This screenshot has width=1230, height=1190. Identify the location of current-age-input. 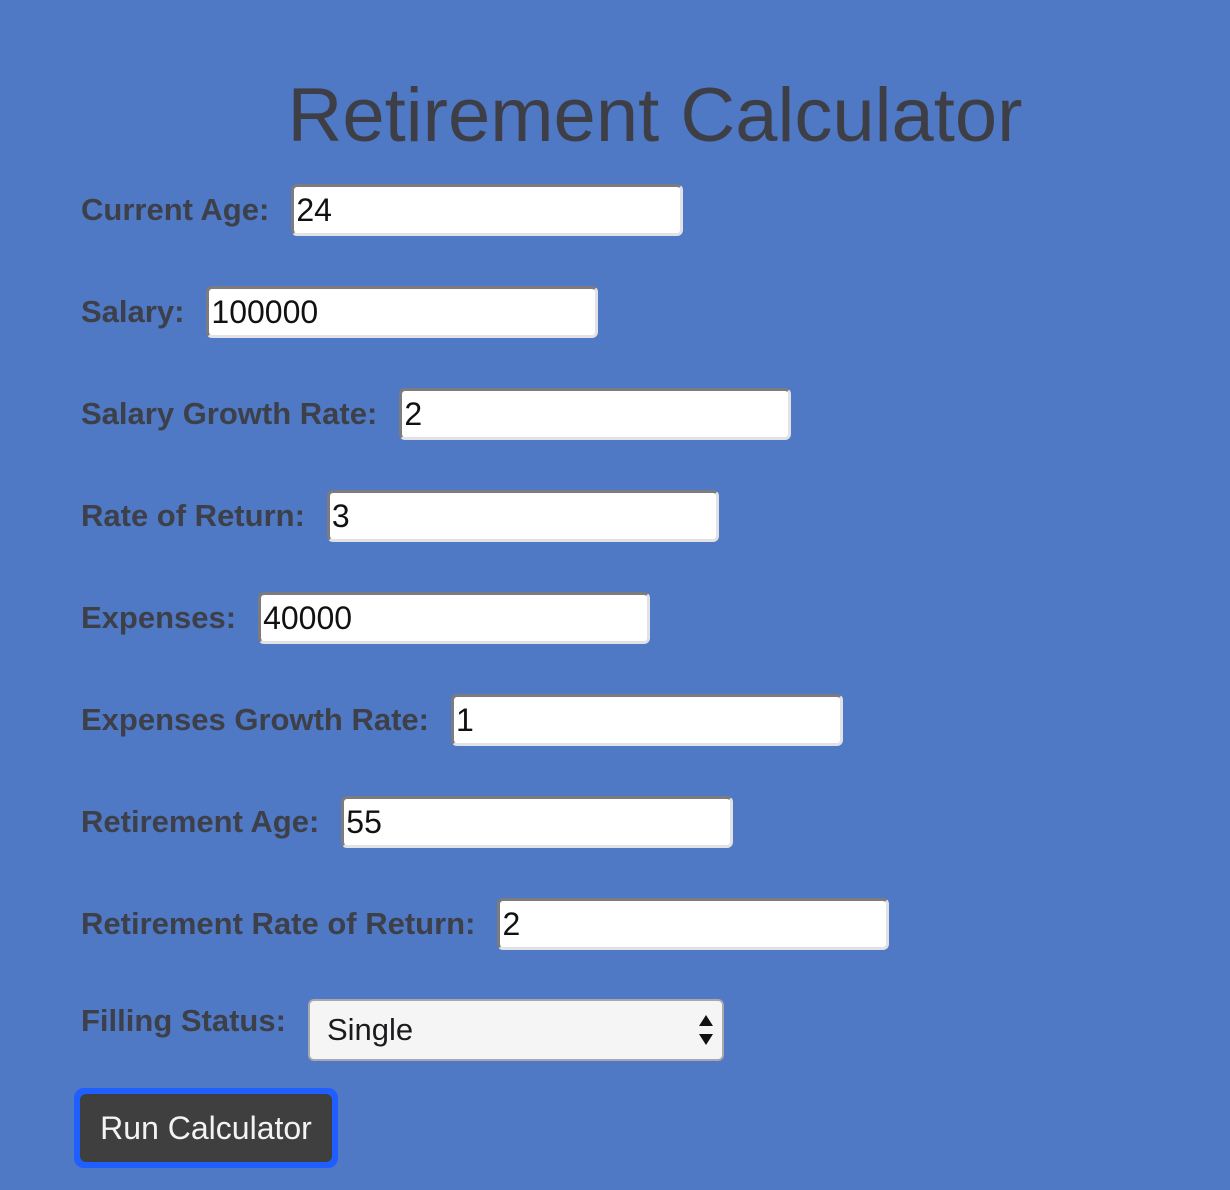
(487, 210).